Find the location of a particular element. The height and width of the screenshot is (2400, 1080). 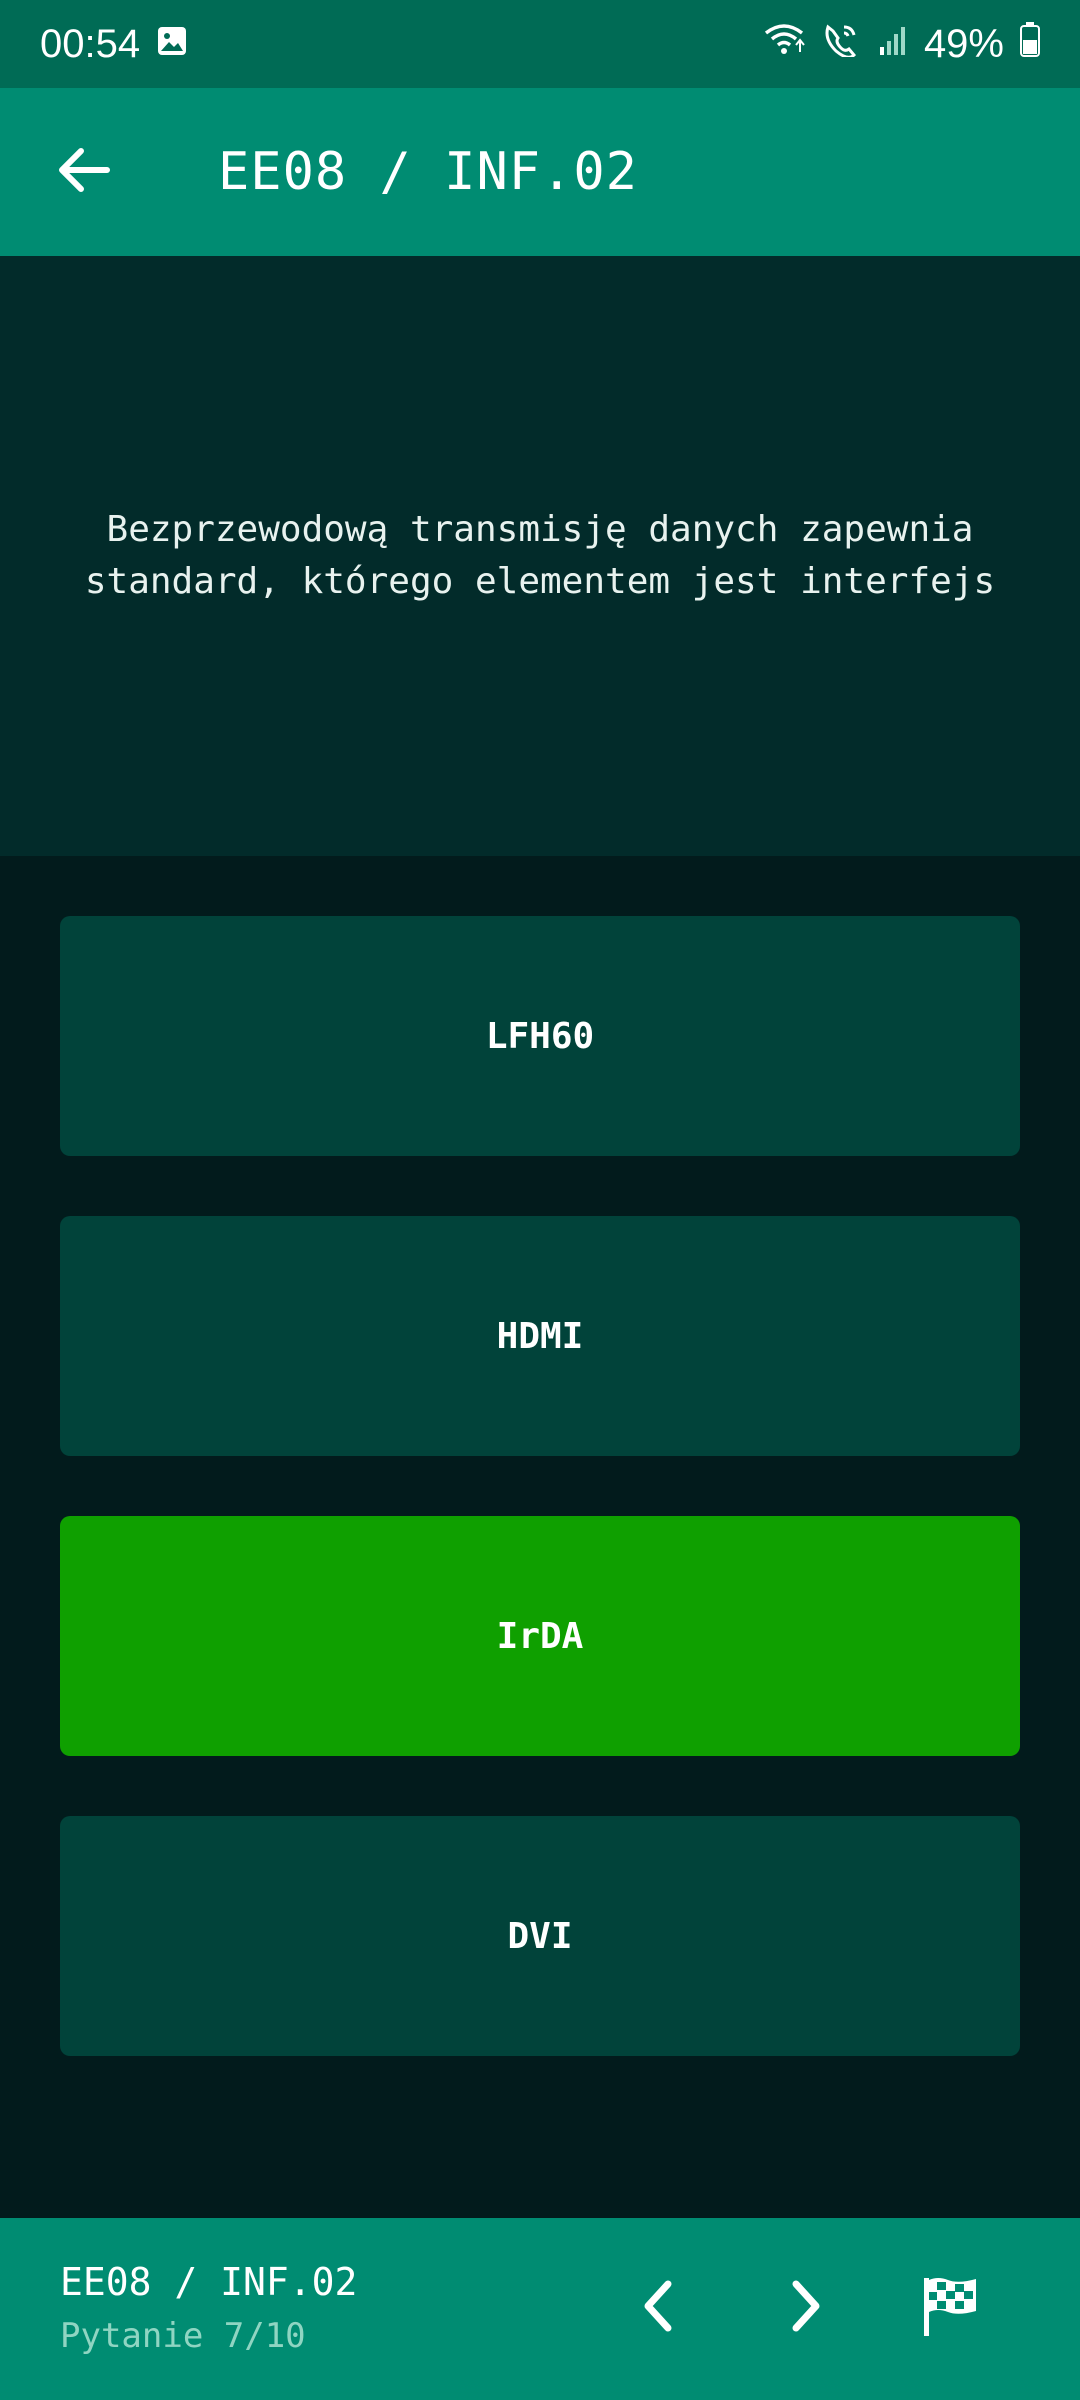

answer-label: HDMI is located at coordinates (540, 1336).